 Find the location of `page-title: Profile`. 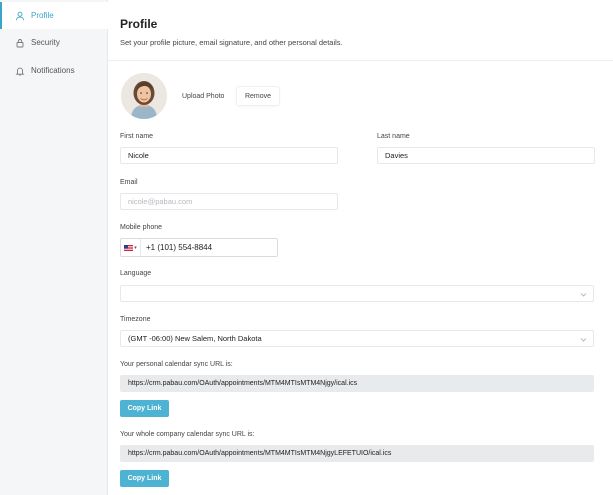

page-title: Profile is located at coordinates (139, 24).